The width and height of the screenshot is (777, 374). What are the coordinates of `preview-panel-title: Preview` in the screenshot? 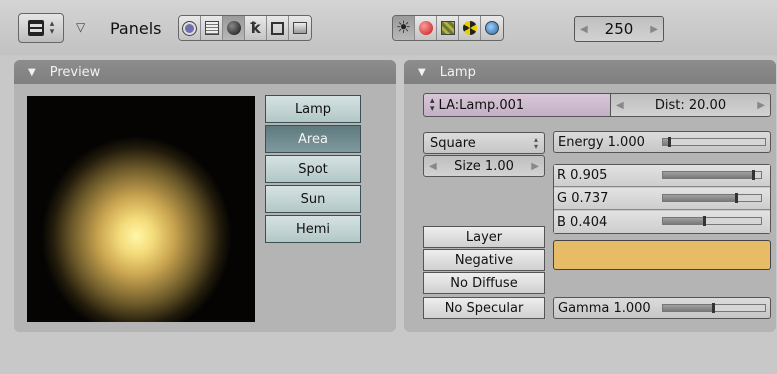 It's located at (75, 72).